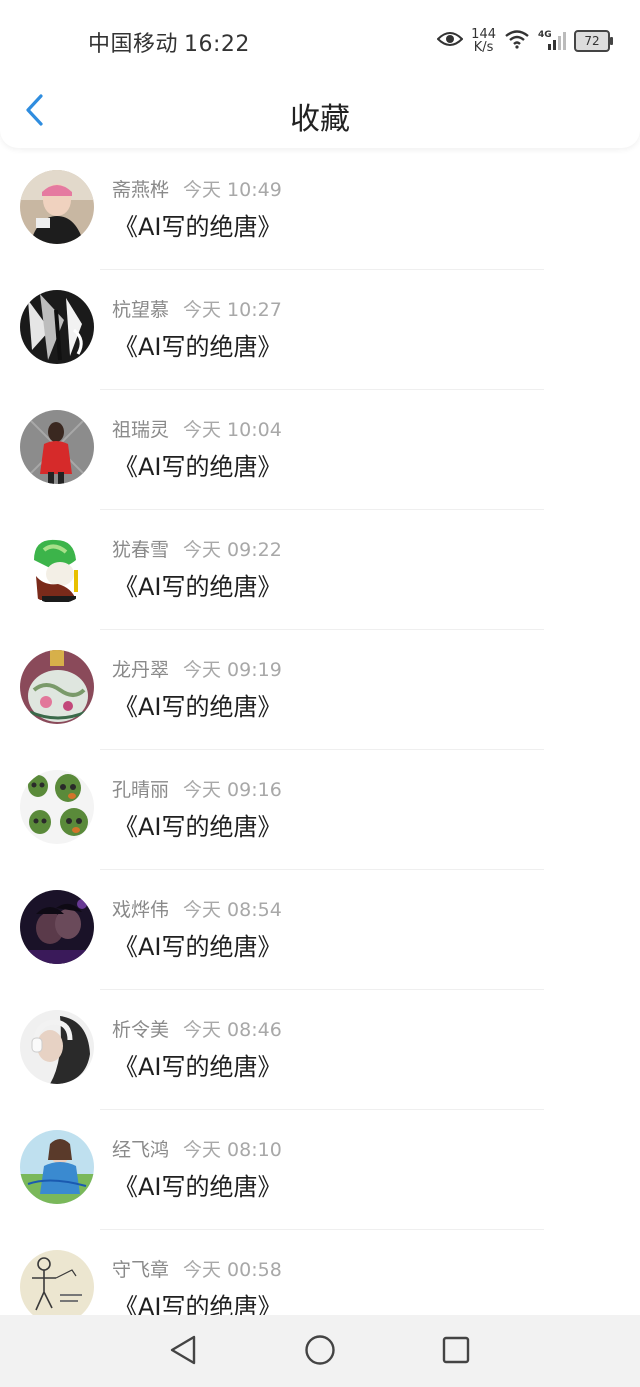 This screenshot has height=1387, width=640. I want to click on home-nav-button, so click(320, 1352).